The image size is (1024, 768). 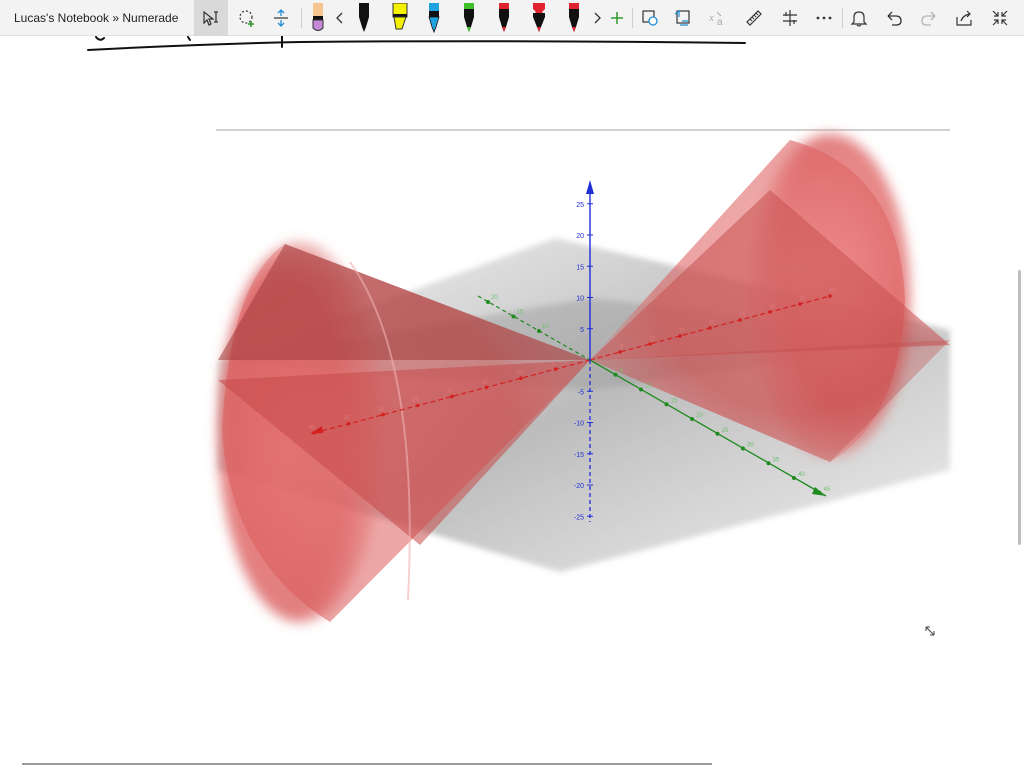 I want to click on z-tick-label: 25, so click(x=580, y=205).